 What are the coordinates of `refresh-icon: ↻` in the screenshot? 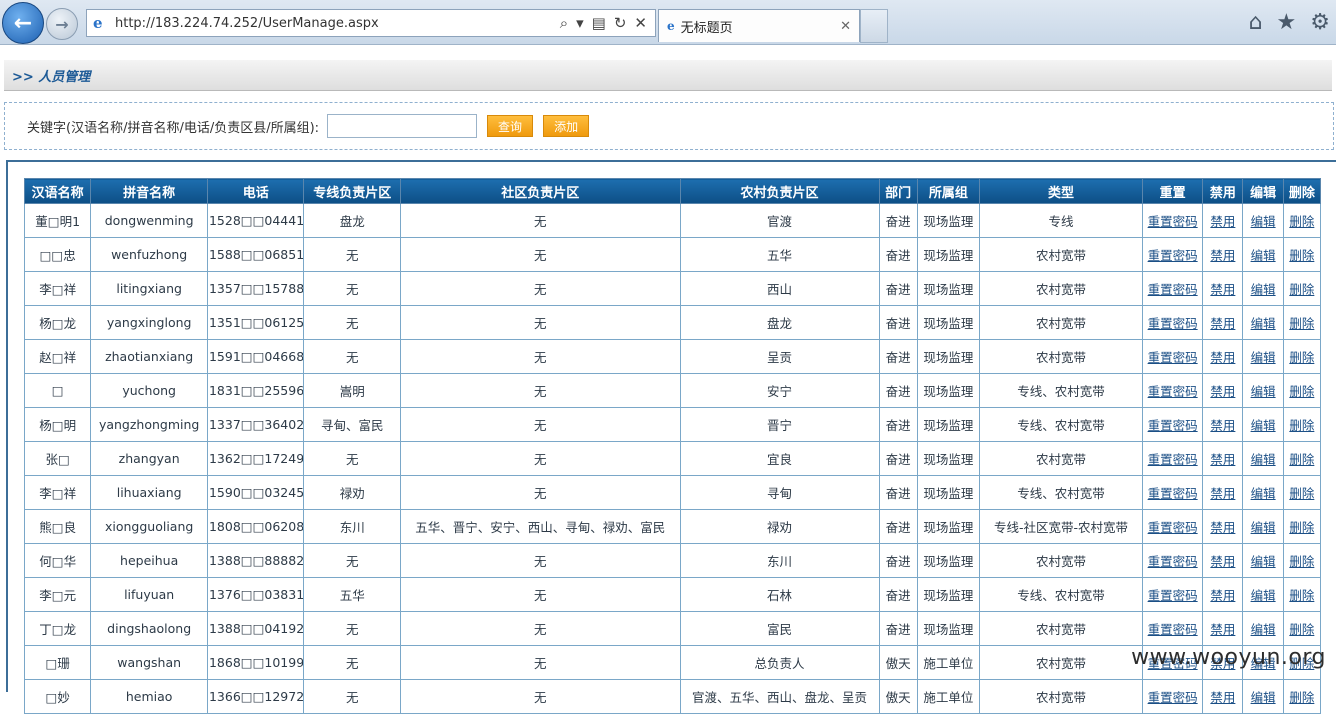 It's located at (620, 23).